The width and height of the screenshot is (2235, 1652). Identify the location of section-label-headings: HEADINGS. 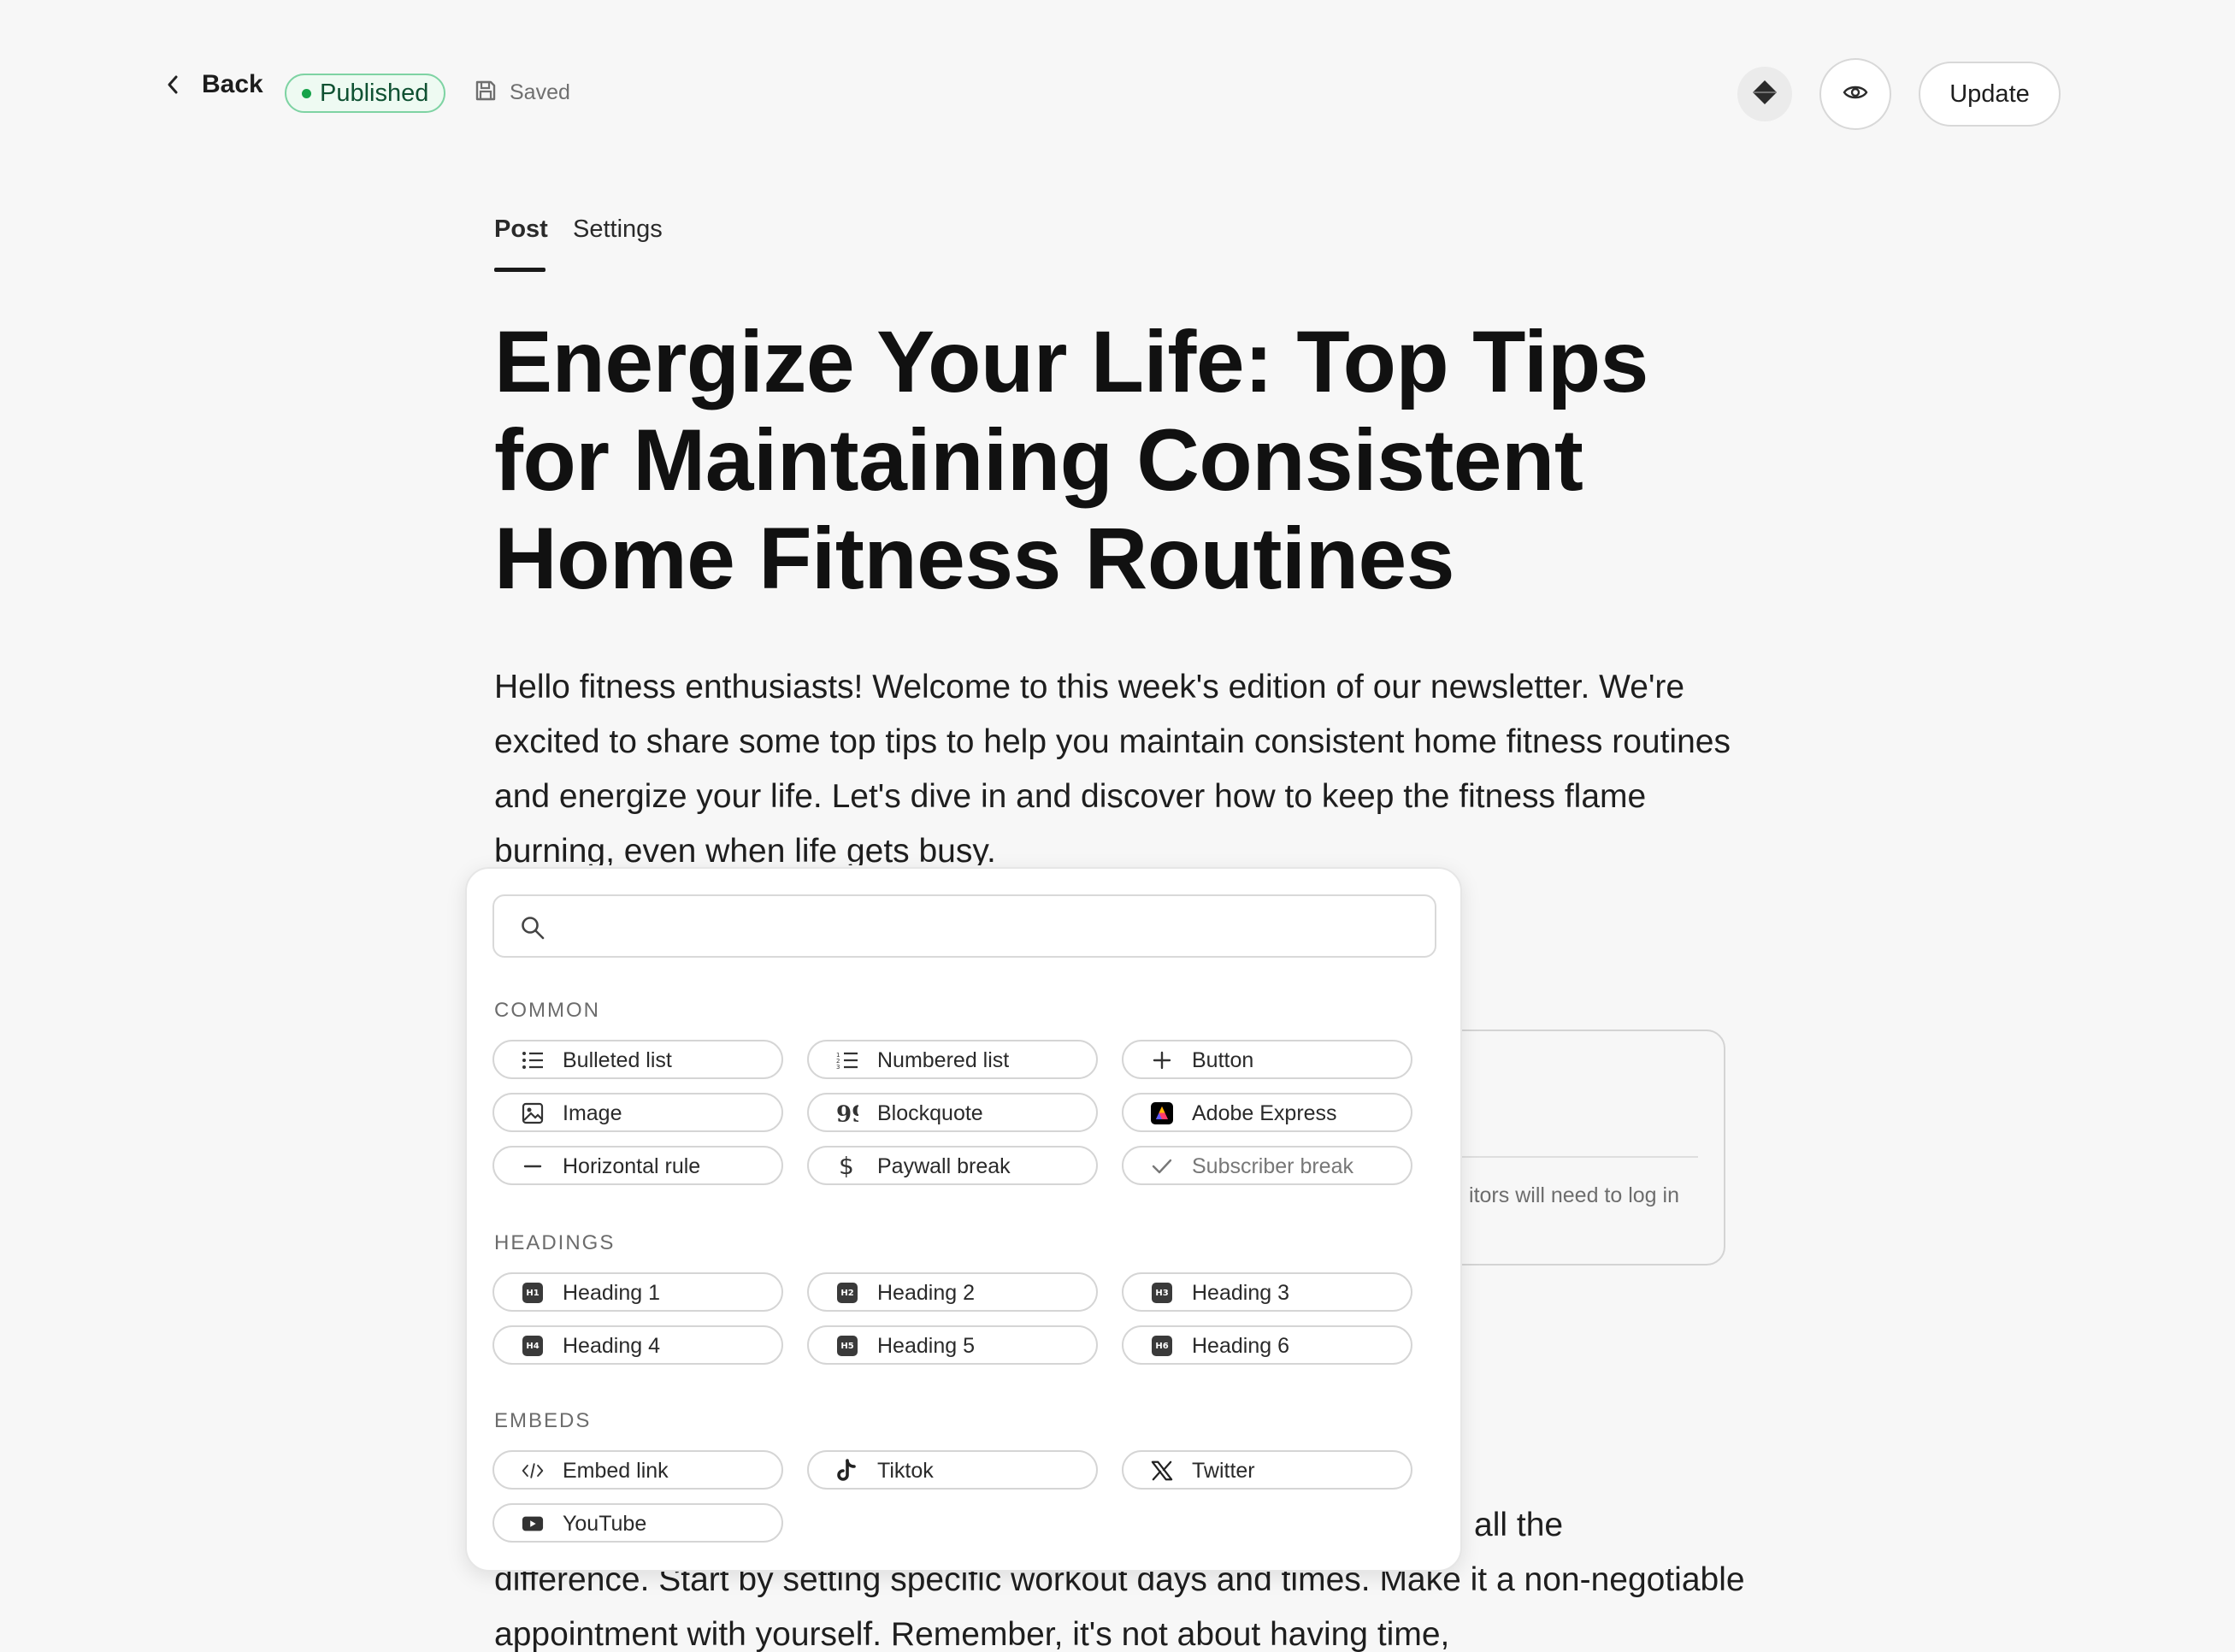
(555, 1242).